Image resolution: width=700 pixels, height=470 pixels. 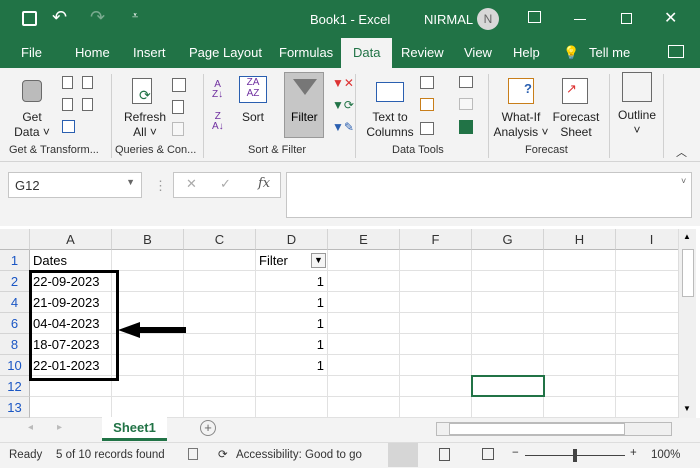 I want to click on cell-a13, so click(x=71, y=407).